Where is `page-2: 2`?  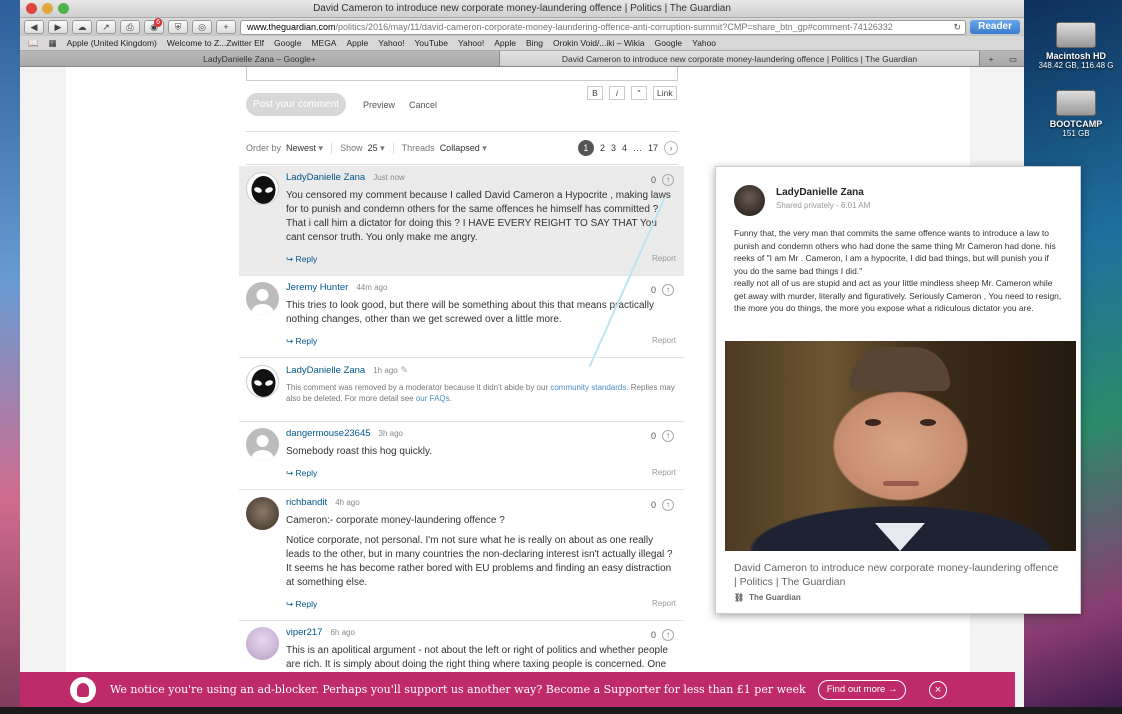
page-2: 2 is located at coordinates (602, 148).